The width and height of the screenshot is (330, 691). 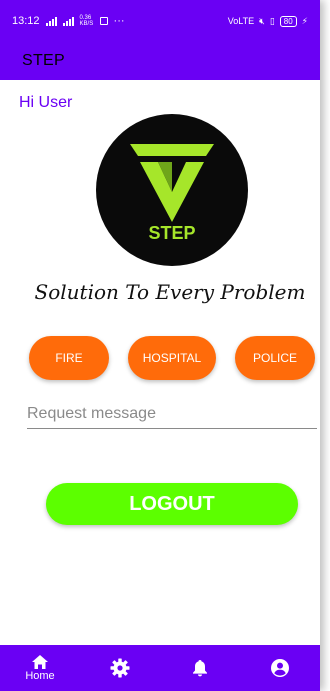 What do you see at coordinates (241, 21) in the screenshot?
I see `volte-icon: VoLTE` at bounding box center [241, 21].